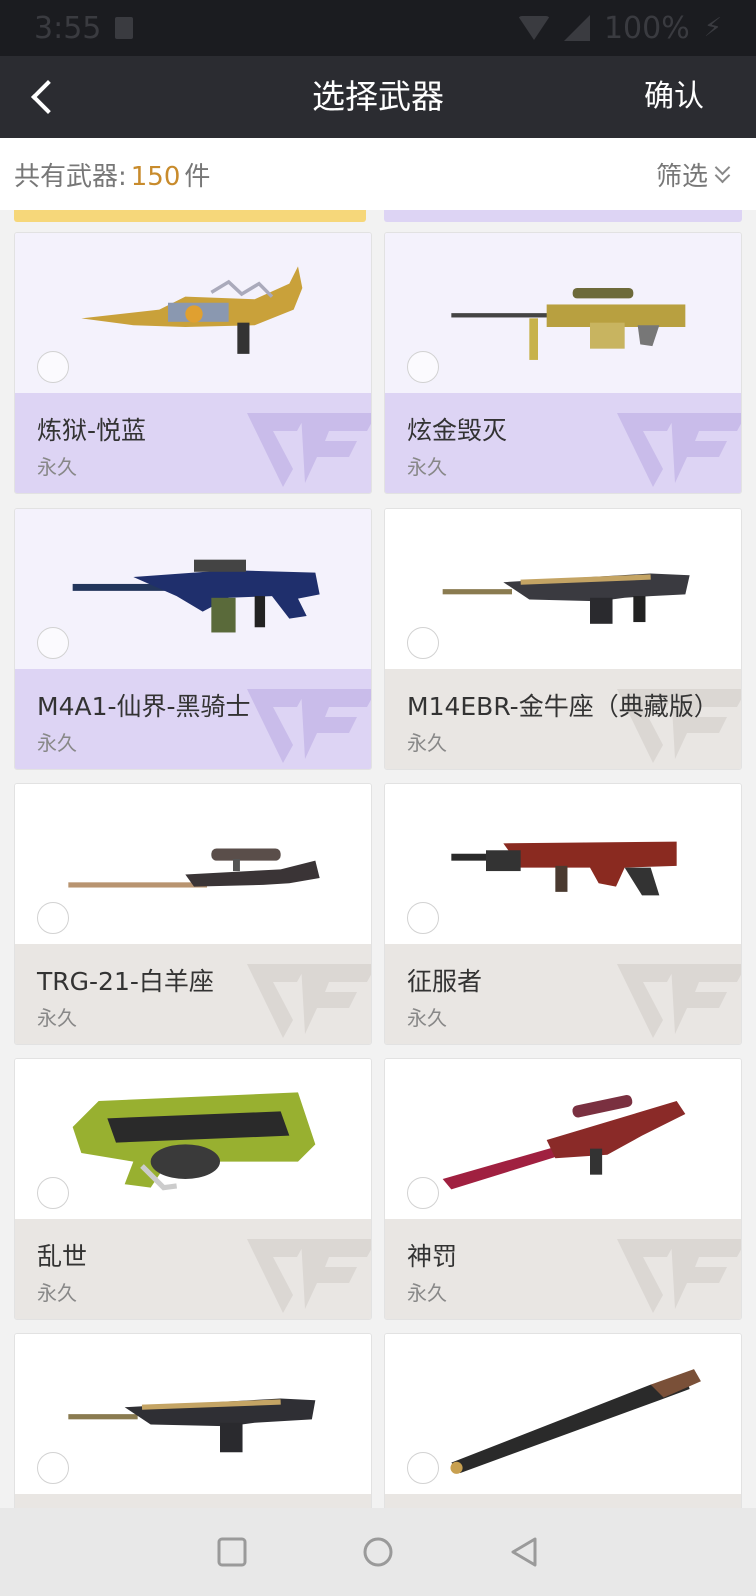 This screenshot has width=756, height=1596. What do you see at coordinates (124, 28) in the screenshot?
I see `sd-card-icon` at bounding box center [124, 28].